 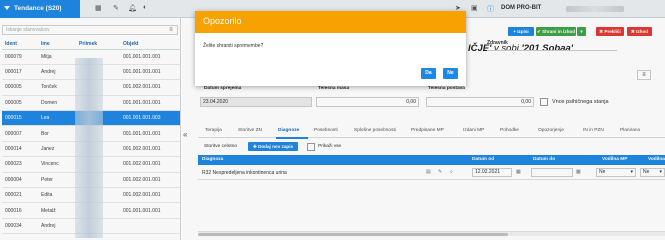 What do you see at coordinates (273, 146) in the screenshot?
I see `add-record-button: ✚ Dodaj nov zapis` at bounding box center [273, 146].